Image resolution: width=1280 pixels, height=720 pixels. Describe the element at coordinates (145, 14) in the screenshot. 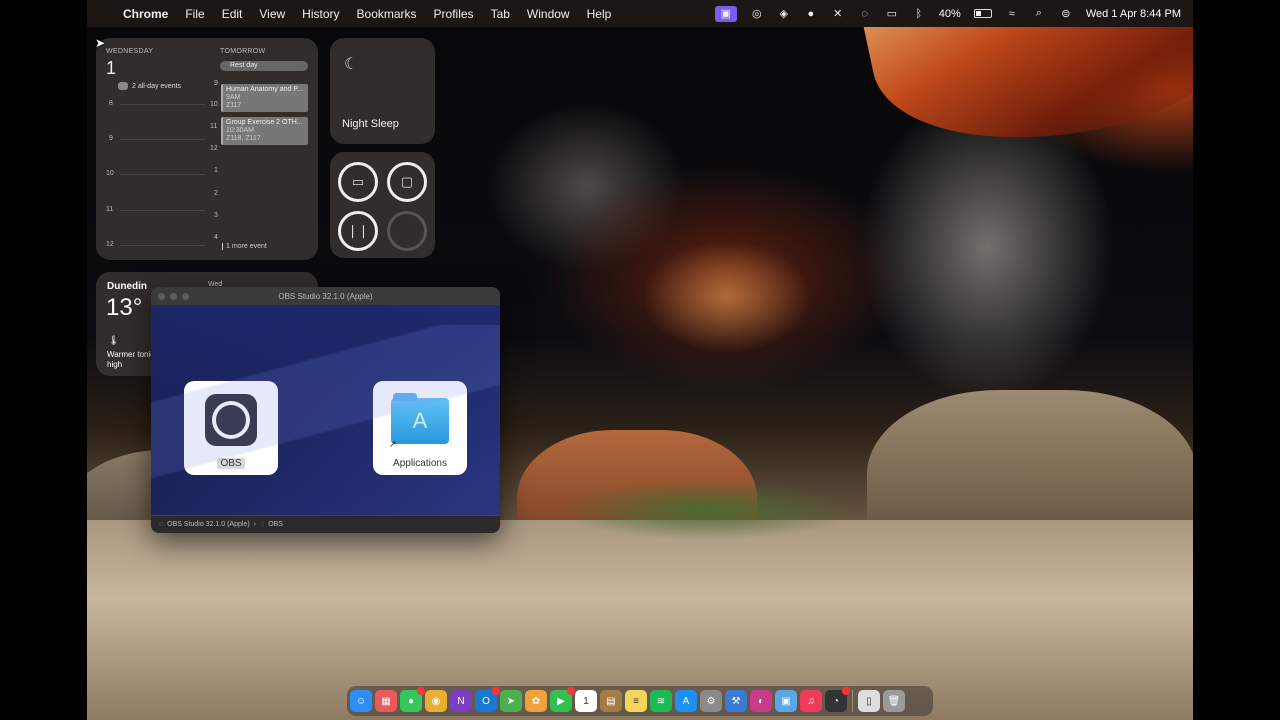

I see `app-menu: Chrome` at that location.